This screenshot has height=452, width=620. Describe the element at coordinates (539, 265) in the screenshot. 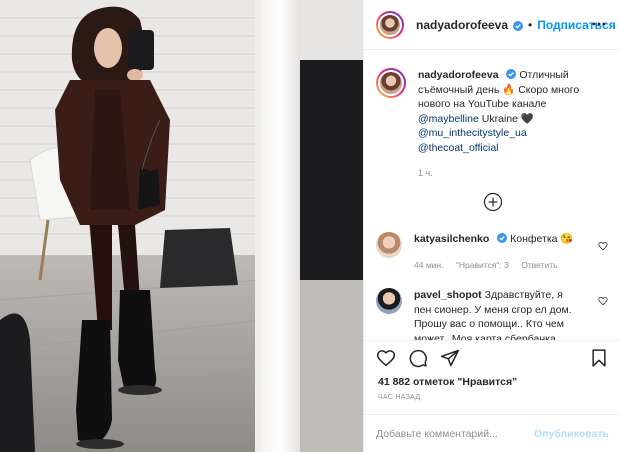

I see `comment-reply-button: Ответить` at that location.